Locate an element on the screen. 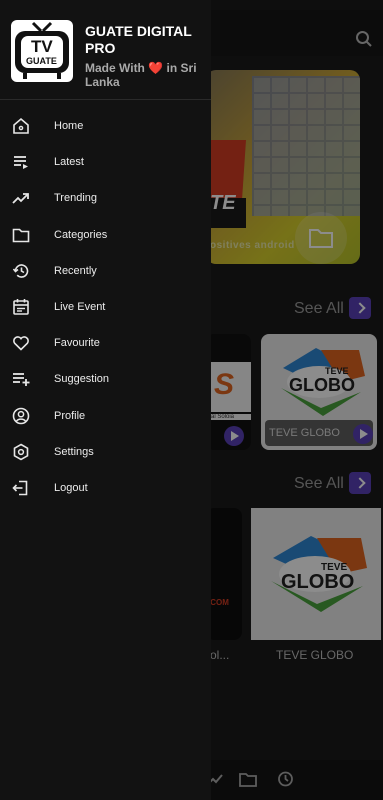 This screenshot has height=800, width=383. menu-item-trending: Trending is located at coordinates (105, 198).